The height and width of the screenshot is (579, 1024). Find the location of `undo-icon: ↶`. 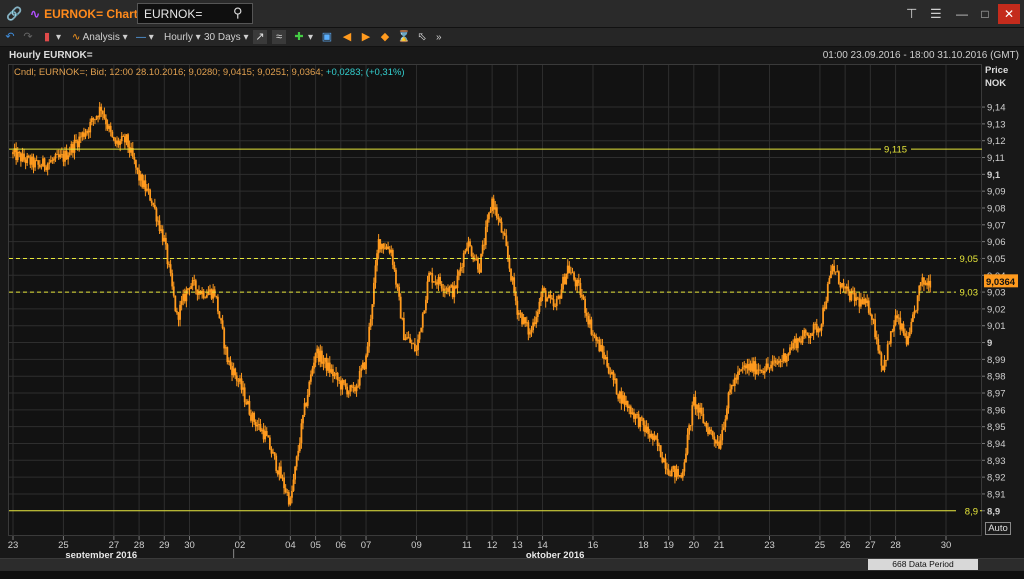

undo-icon: ↶ is located at coordinates (10, 37).